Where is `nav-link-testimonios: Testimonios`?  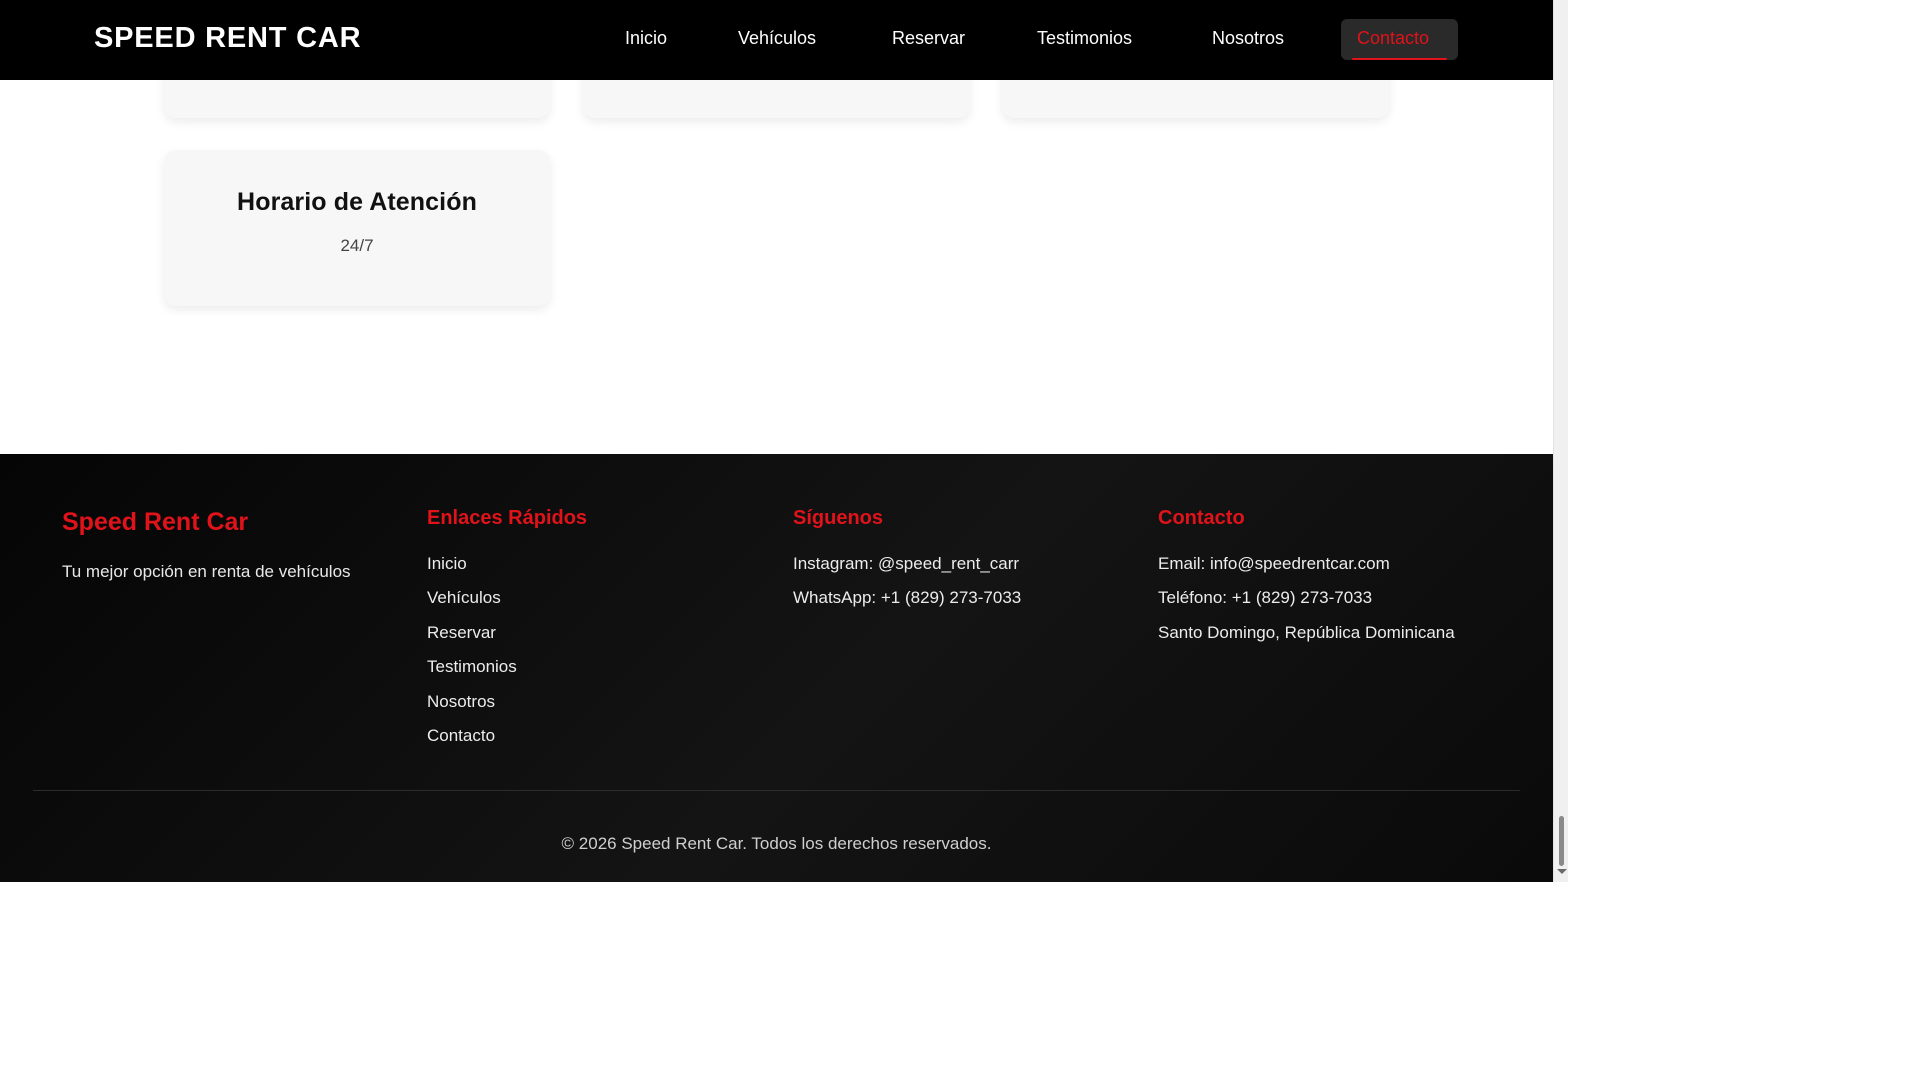 nav-link-testimonios: Testimonios is located at coordinates (1084, 38).